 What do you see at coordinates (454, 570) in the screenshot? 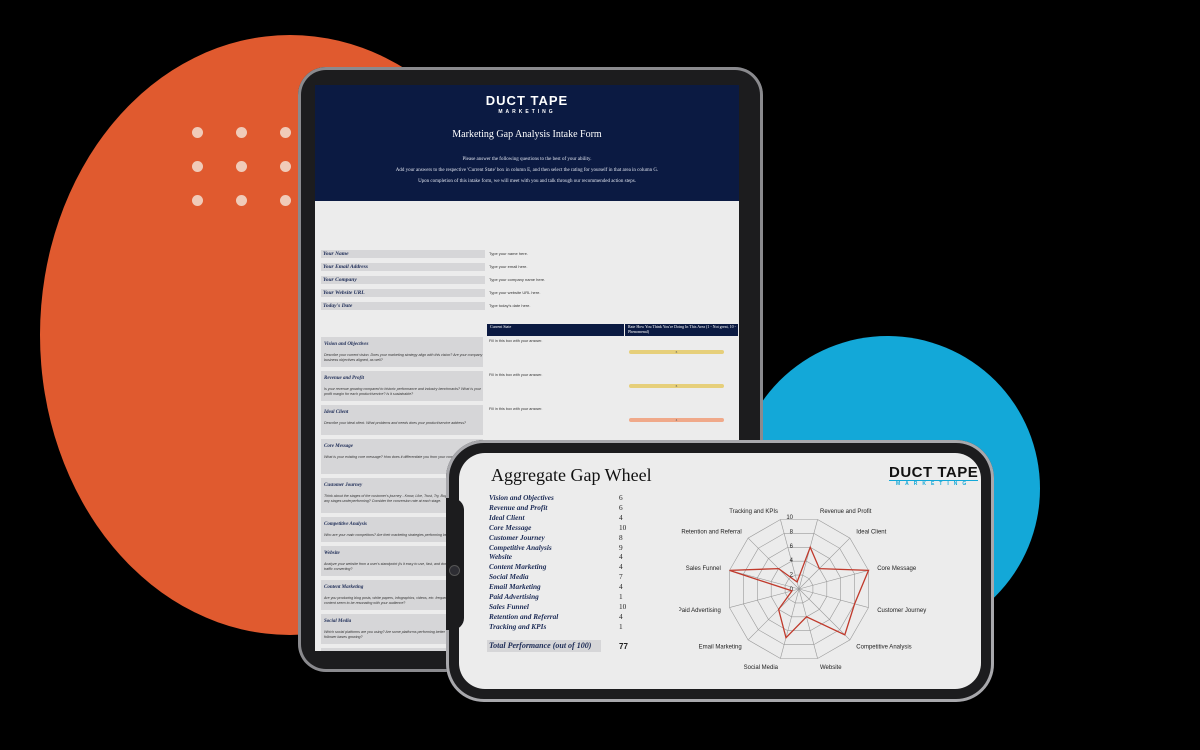
I see `camera-icon` at bounding box center [454, 570].